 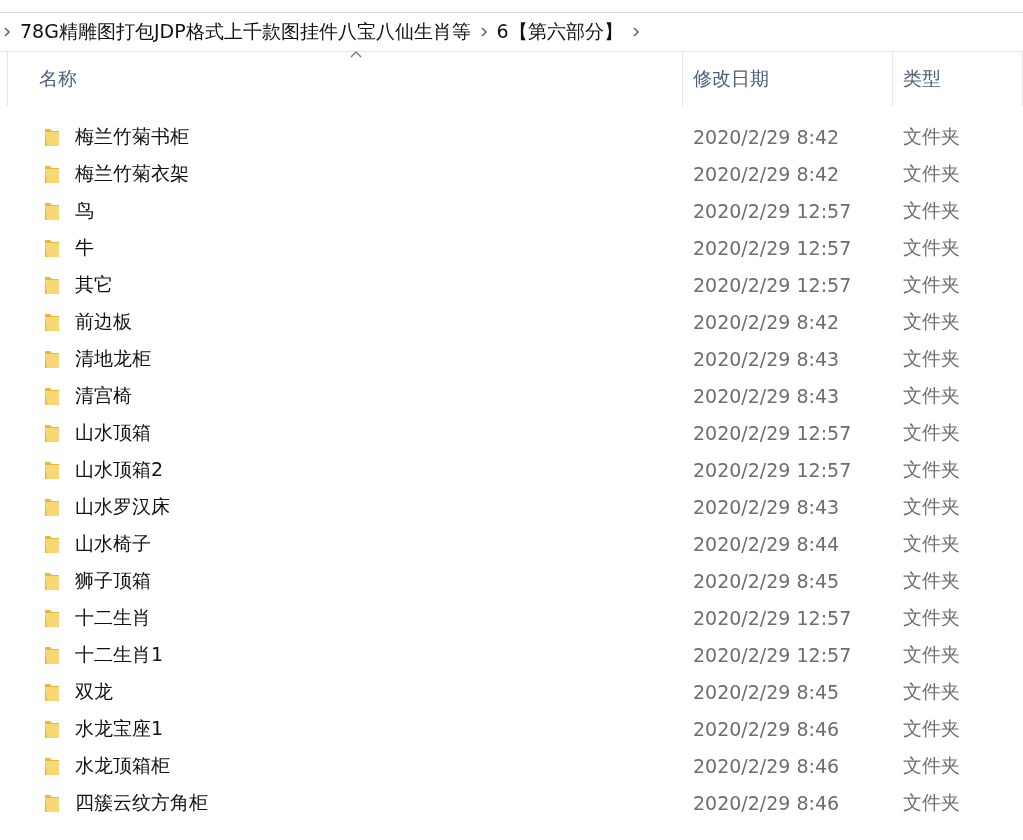 What do you see at coordinates (113, 617) in the screenshot?
I see `file-name: 十二生肖` at bounding box center [113, 617].